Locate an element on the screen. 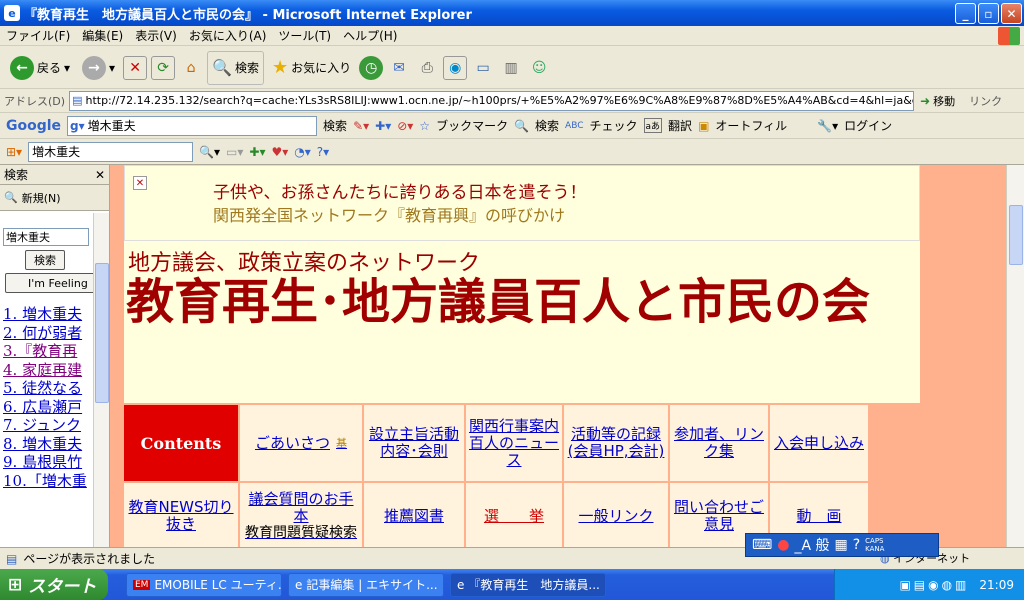 The image size is (1024, 600). result-link: 10.「増木重 is located at coordinates (48, 481).